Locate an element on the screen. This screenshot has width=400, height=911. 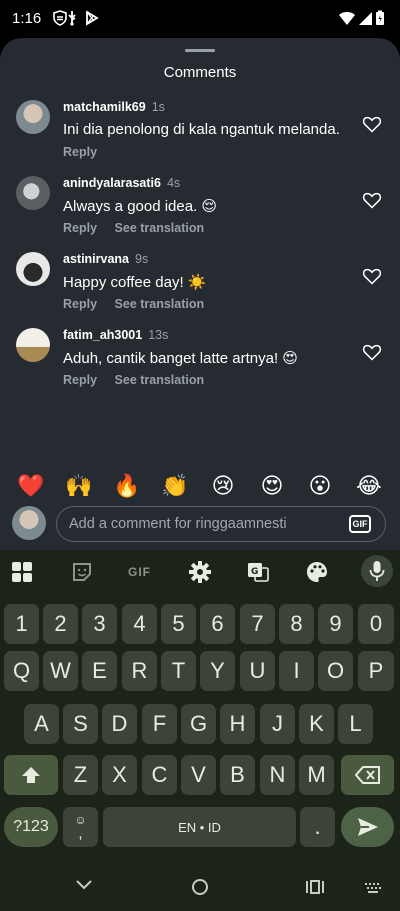
comment-username: matchamilk69 1s is located at coordinates (114, 107).